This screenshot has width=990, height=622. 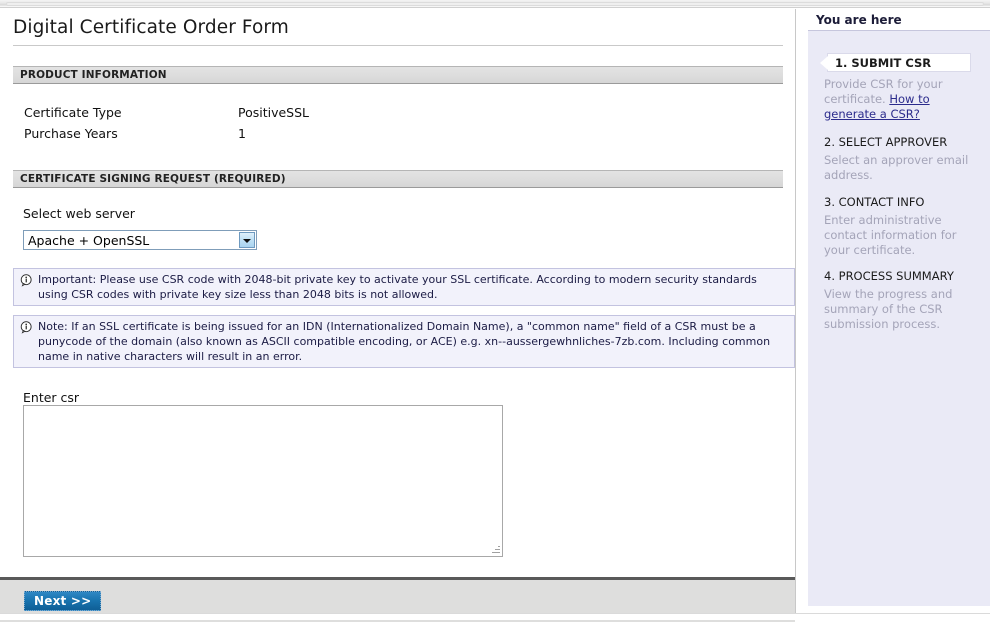 I want to click on window-top-strip, so click(x=495, y=4).